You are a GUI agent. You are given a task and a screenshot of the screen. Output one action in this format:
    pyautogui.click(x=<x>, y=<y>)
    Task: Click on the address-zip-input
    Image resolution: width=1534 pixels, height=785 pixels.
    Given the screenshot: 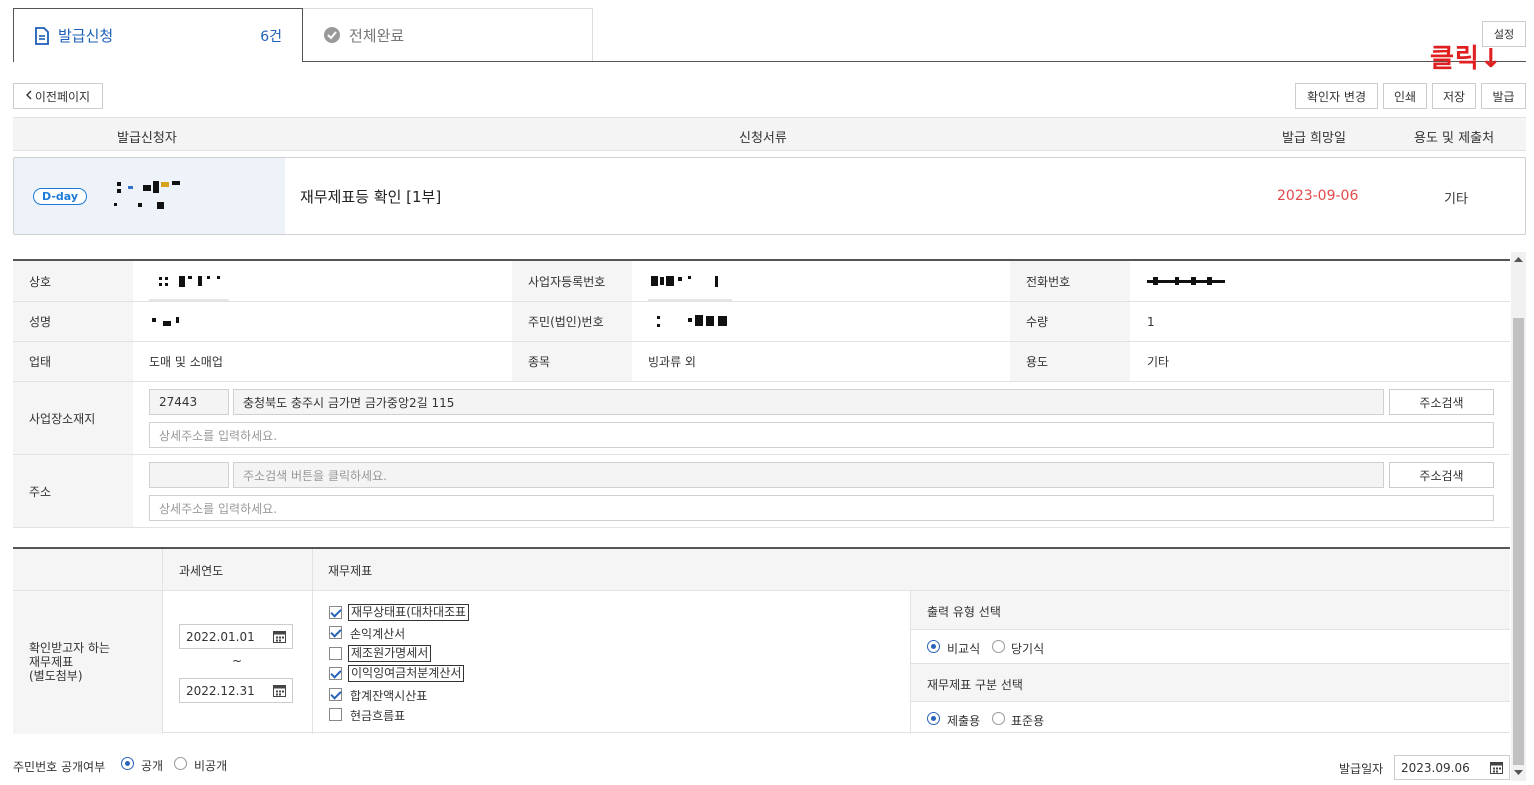 What is the action you would take?
    pyautogui.click(x=189, y=475)
    